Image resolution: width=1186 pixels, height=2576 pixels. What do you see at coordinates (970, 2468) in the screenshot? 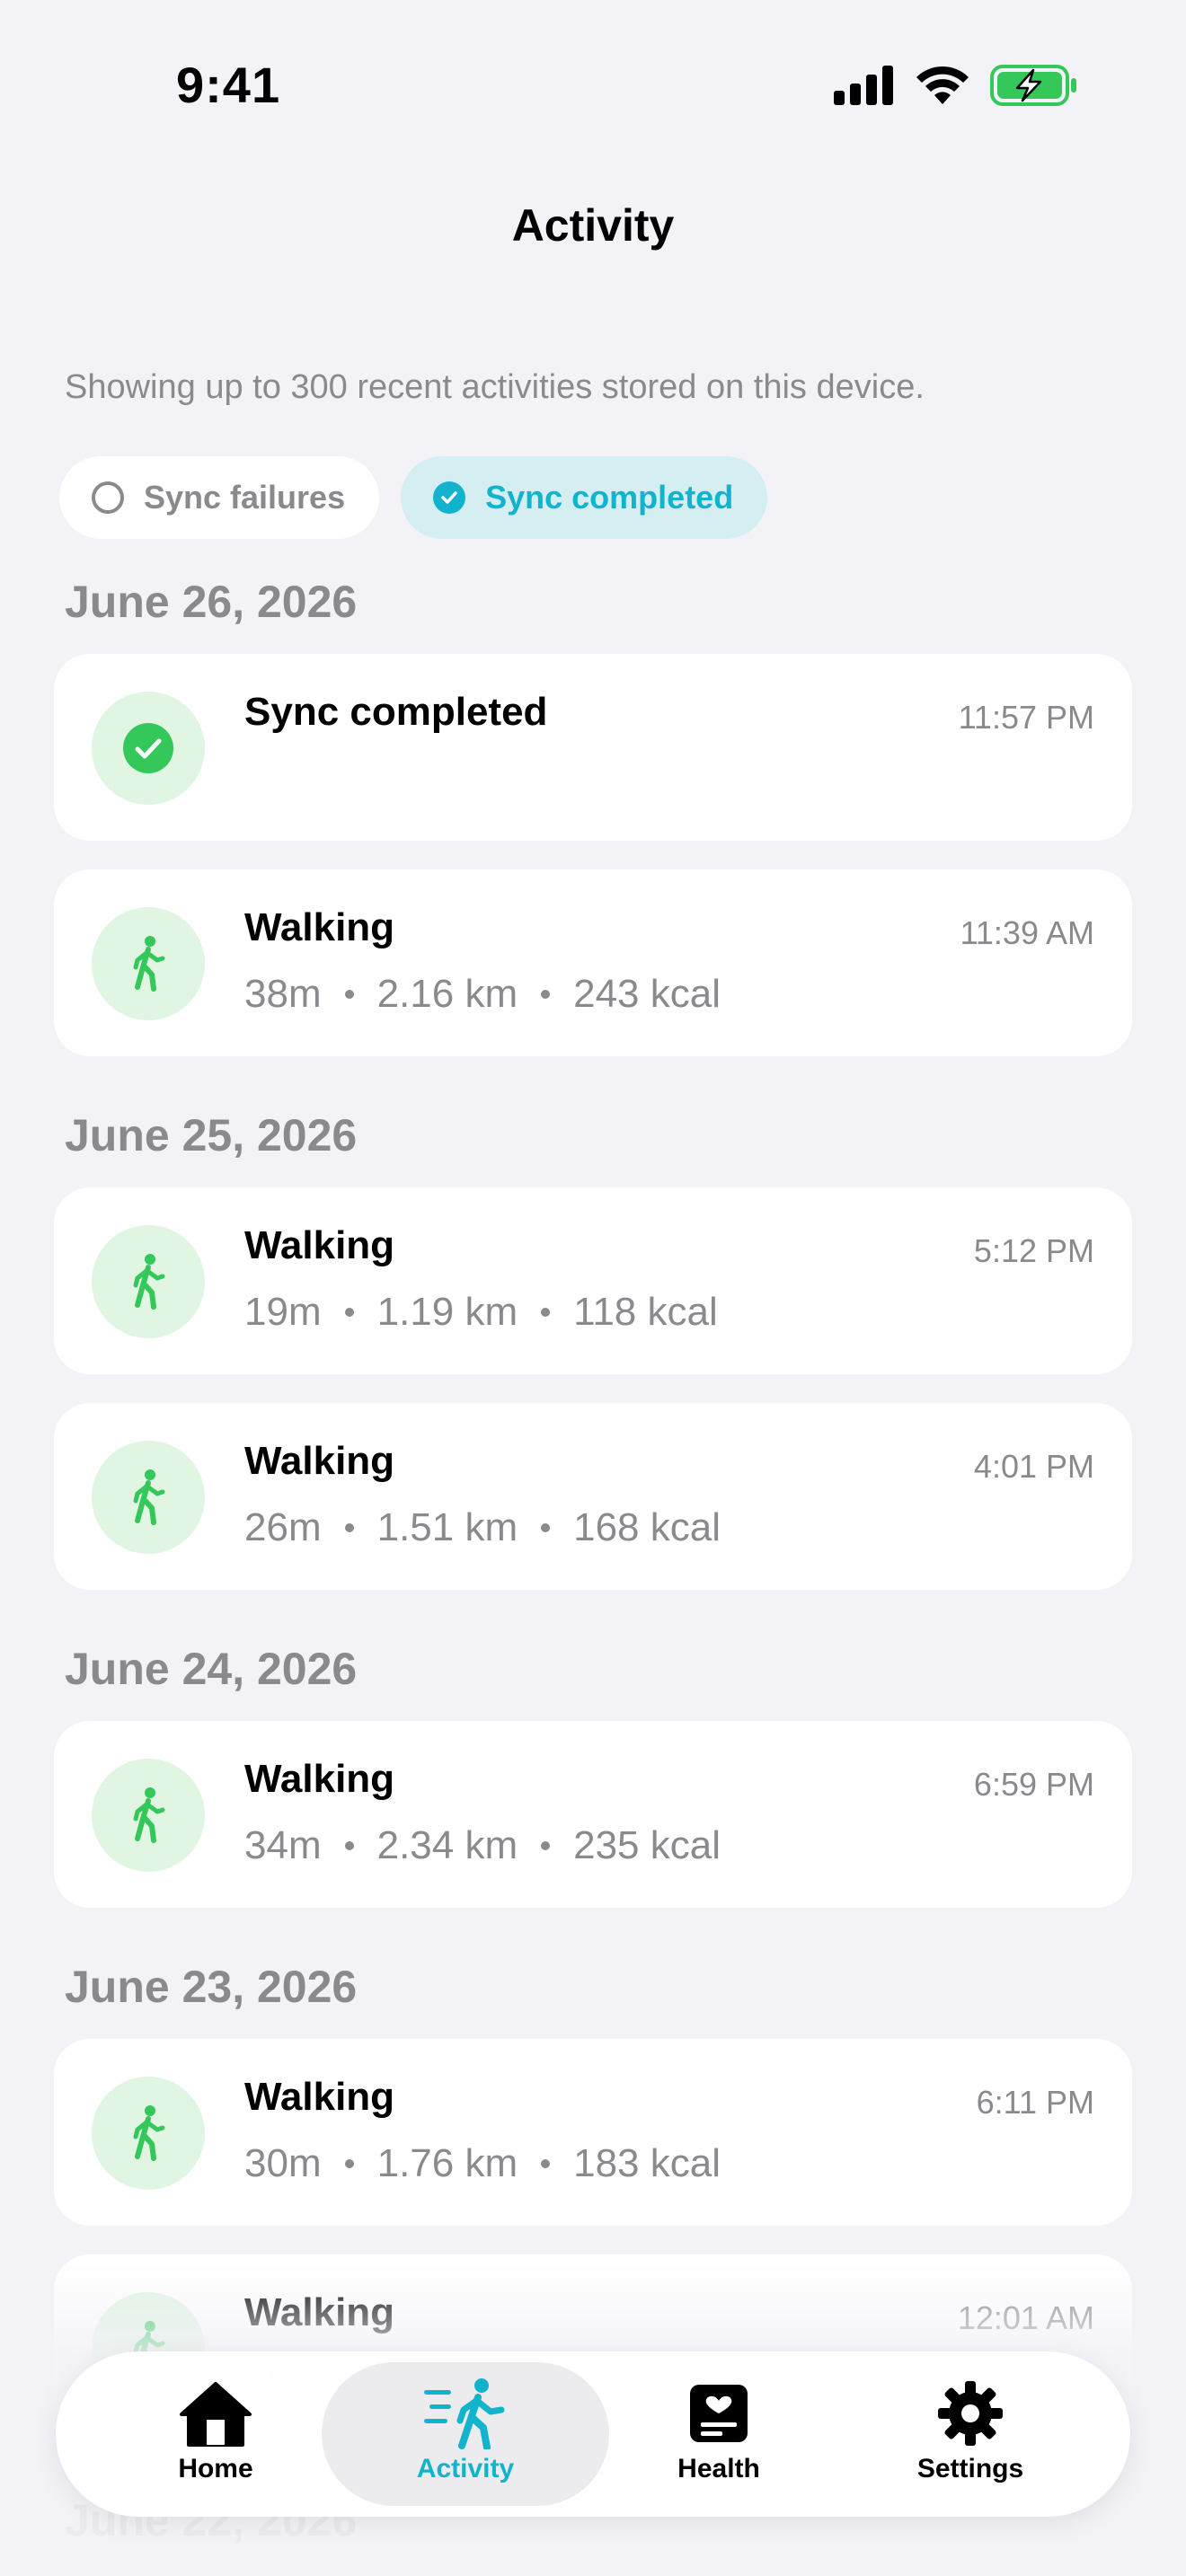
I see `tab-settings-label: Settings` at bounding box center [970, 2468].